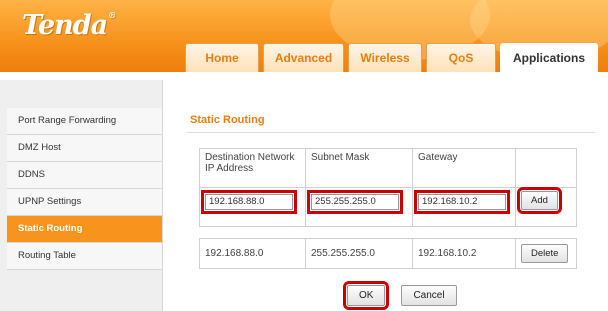 The image size is (608, 311). Describe the element at coordinates (546, 168) in the screenshot. I see `header-action` at that location.